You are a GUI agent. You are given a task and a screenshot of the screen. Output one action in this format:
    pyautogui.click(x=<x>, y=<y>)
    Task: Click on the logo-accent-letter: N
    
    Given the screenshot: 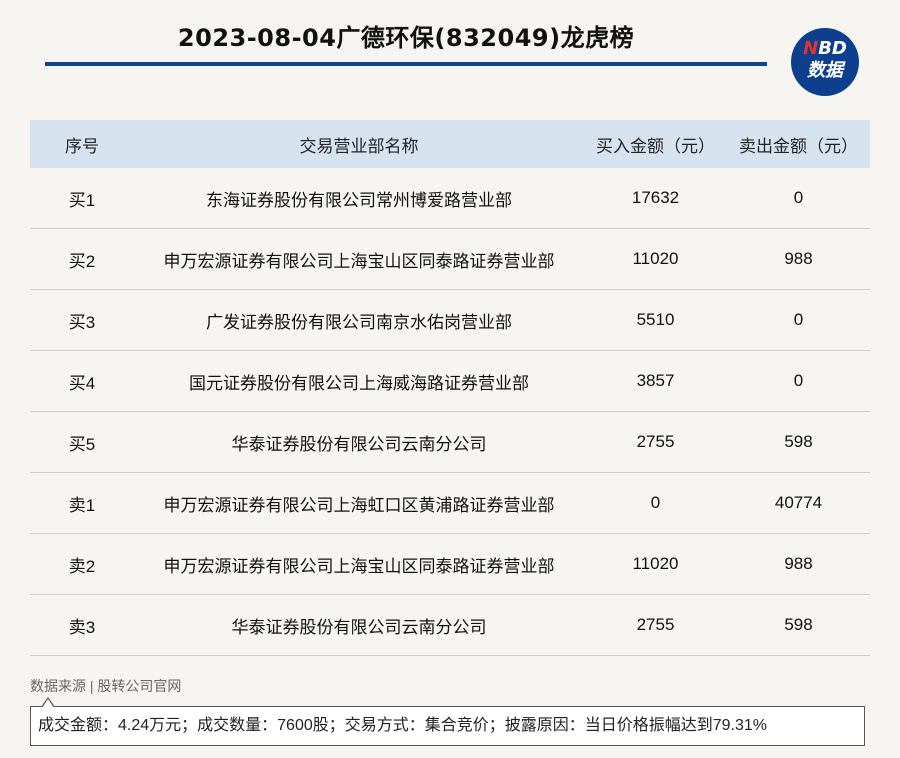 What is the action you would take?
    pyautogui.click(x=811, y=48)
    